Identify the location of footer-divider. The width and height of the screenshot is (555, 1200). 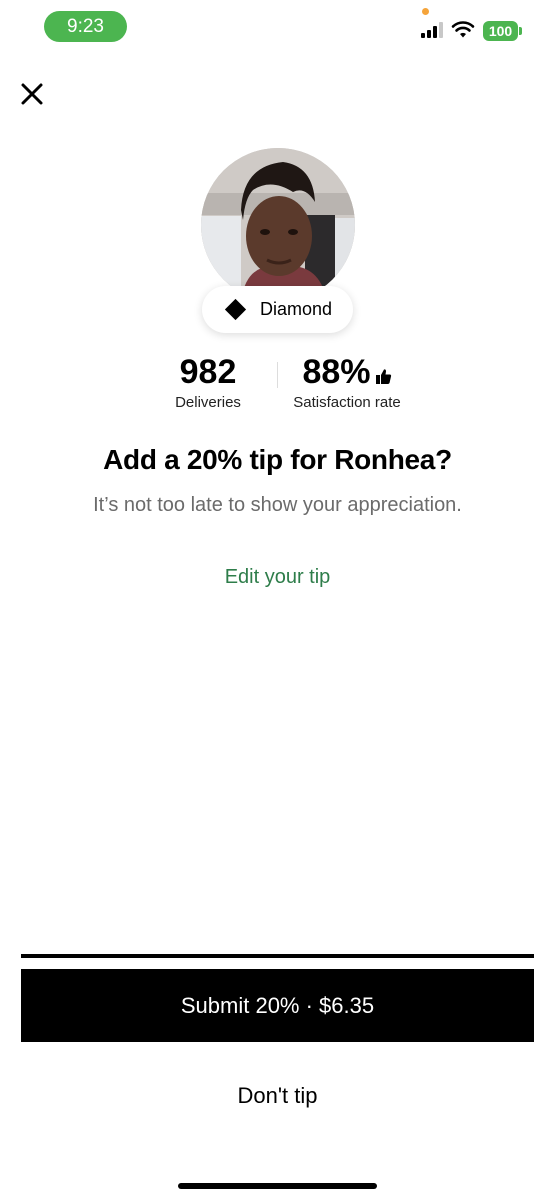
(277, 956).